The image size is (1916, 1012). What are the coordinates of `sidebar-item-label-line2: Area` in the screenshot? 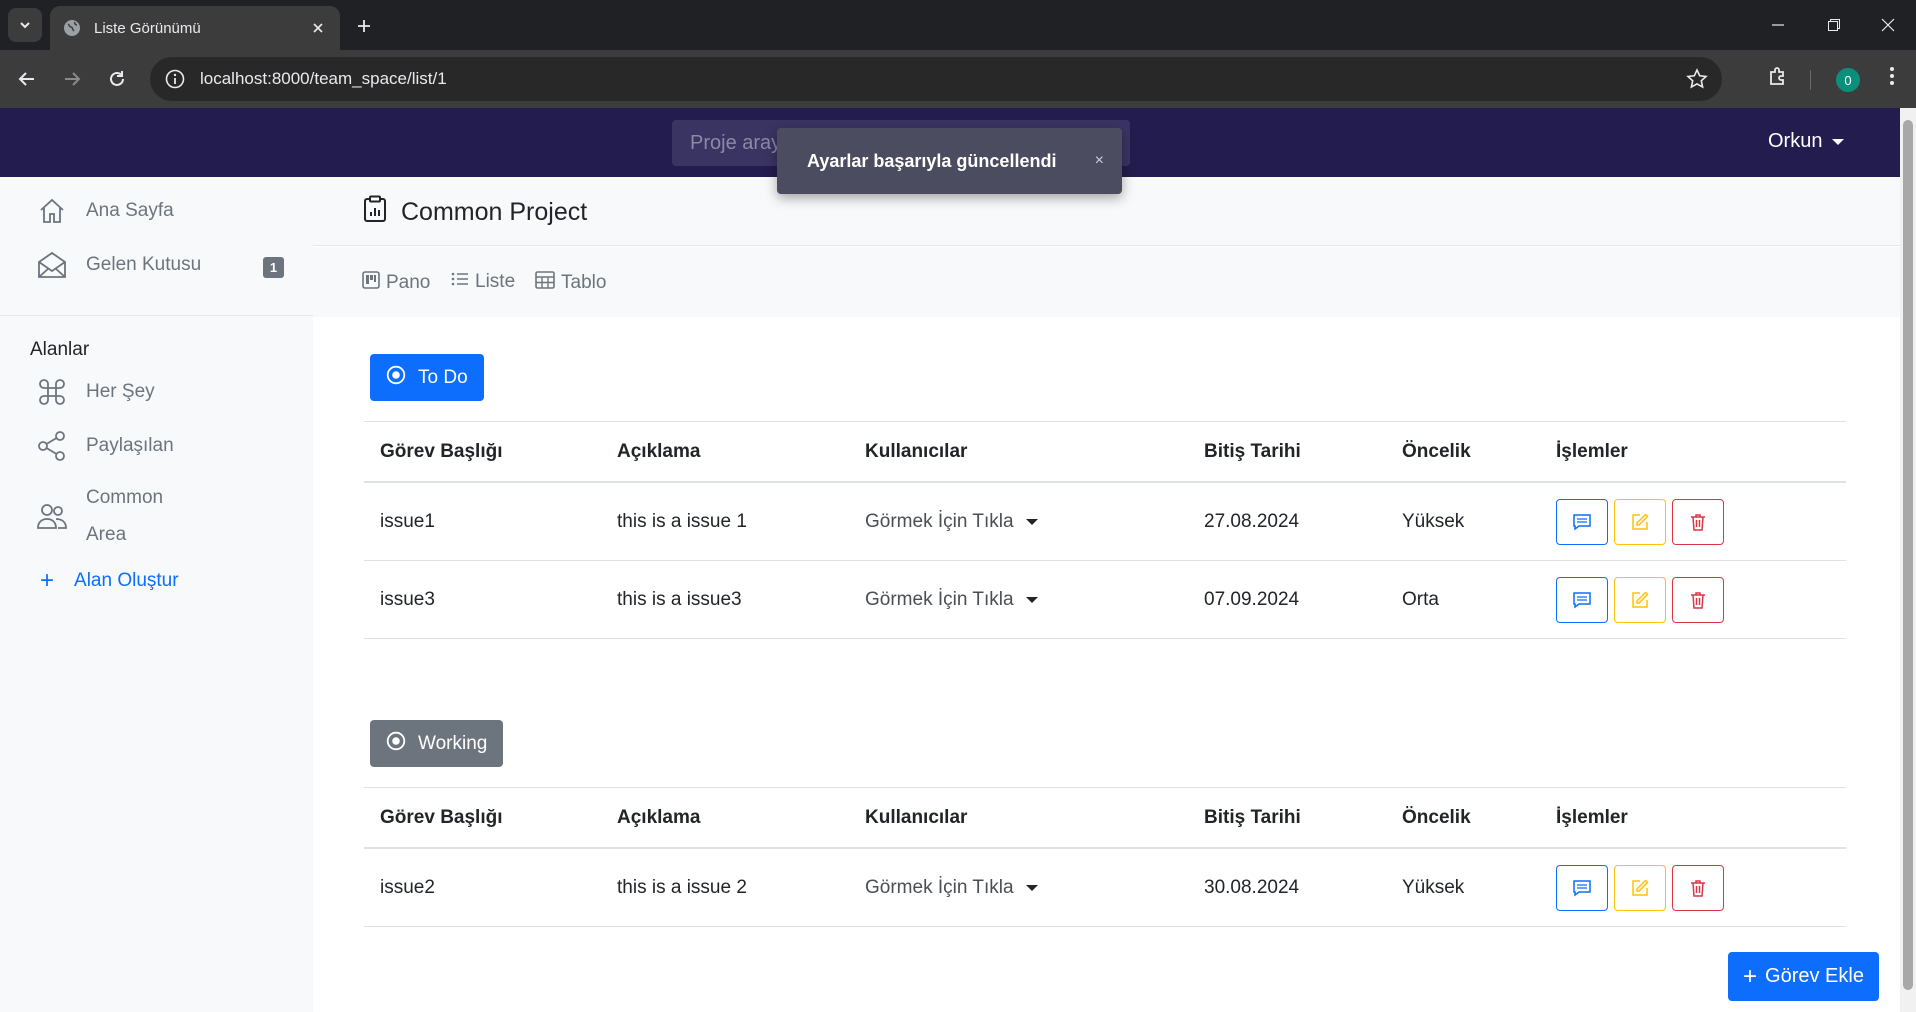 It's located at (106, 534).